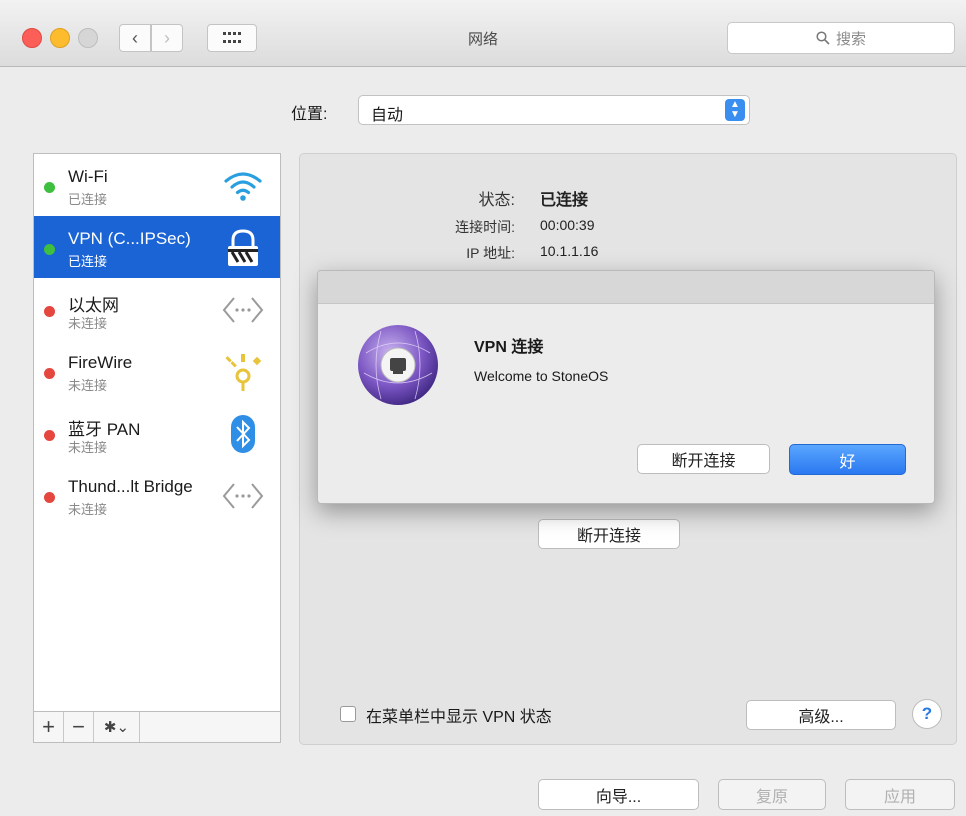 The height and width of the screenshot is (816, 966). Describe the element at coordinates (772, 794) in the screenshot. I see `revert-button: 复原` at that location.